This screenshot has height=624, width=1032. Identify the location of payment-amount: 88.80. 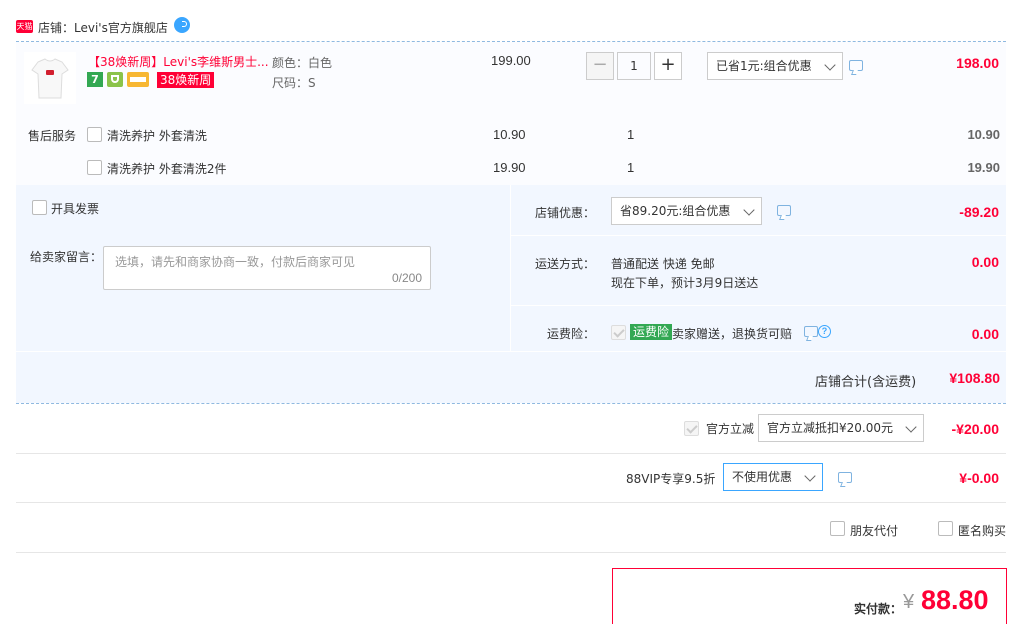
(955, 600).